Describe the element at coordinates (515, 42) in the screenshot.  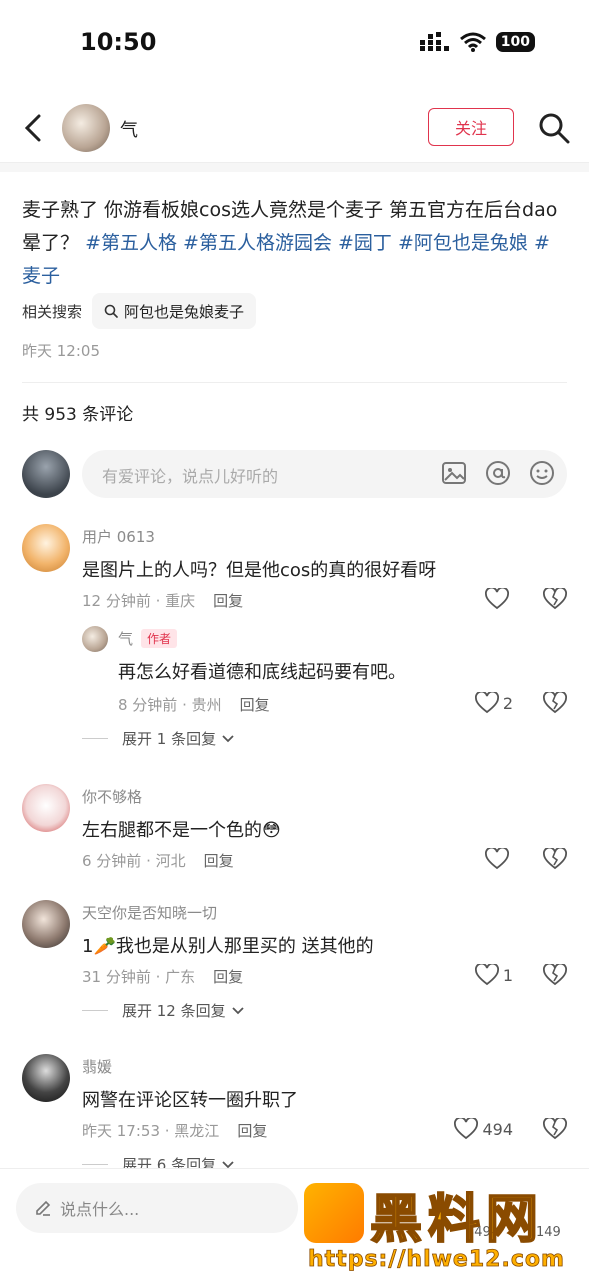
I see `battery-indicator: 100` at that location.